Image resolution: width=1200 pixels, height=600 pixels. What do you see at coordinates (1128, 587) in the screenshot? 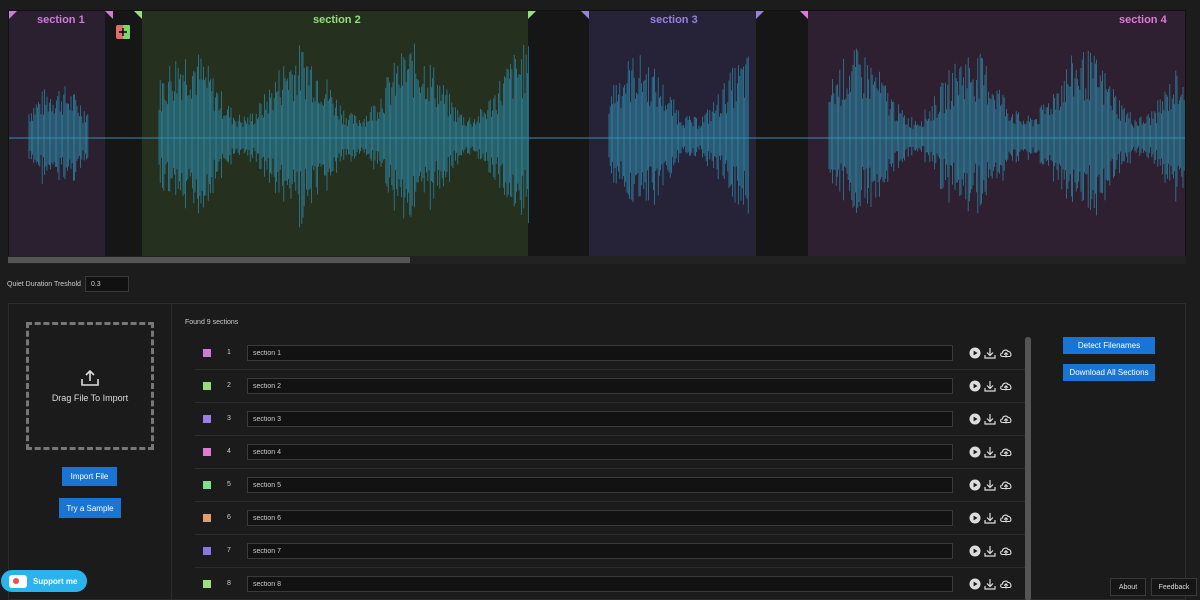
I see `about-link: About` at bounding box center [1128, 587].